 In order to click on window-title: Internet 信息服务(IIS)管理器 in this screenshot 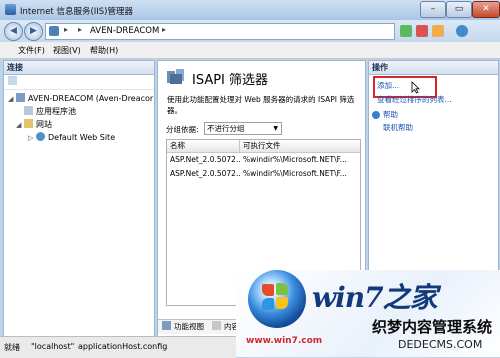, I will do `click(76, 12)`.